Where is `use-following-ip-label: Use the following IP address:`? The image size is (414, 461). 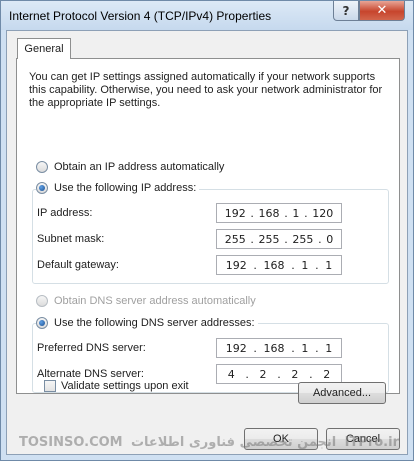
use-following-ip-label: Use the following IP address: is located at coordinates (125, 188).